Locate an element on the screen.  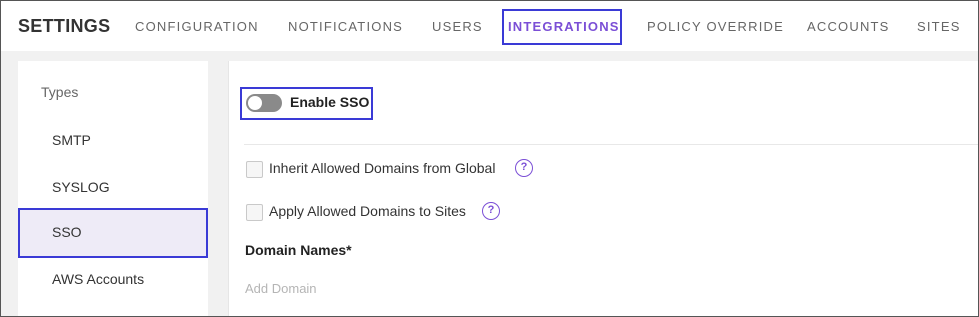
sidebar-item-smtp: SMTP is located at coordinates (71, 140).